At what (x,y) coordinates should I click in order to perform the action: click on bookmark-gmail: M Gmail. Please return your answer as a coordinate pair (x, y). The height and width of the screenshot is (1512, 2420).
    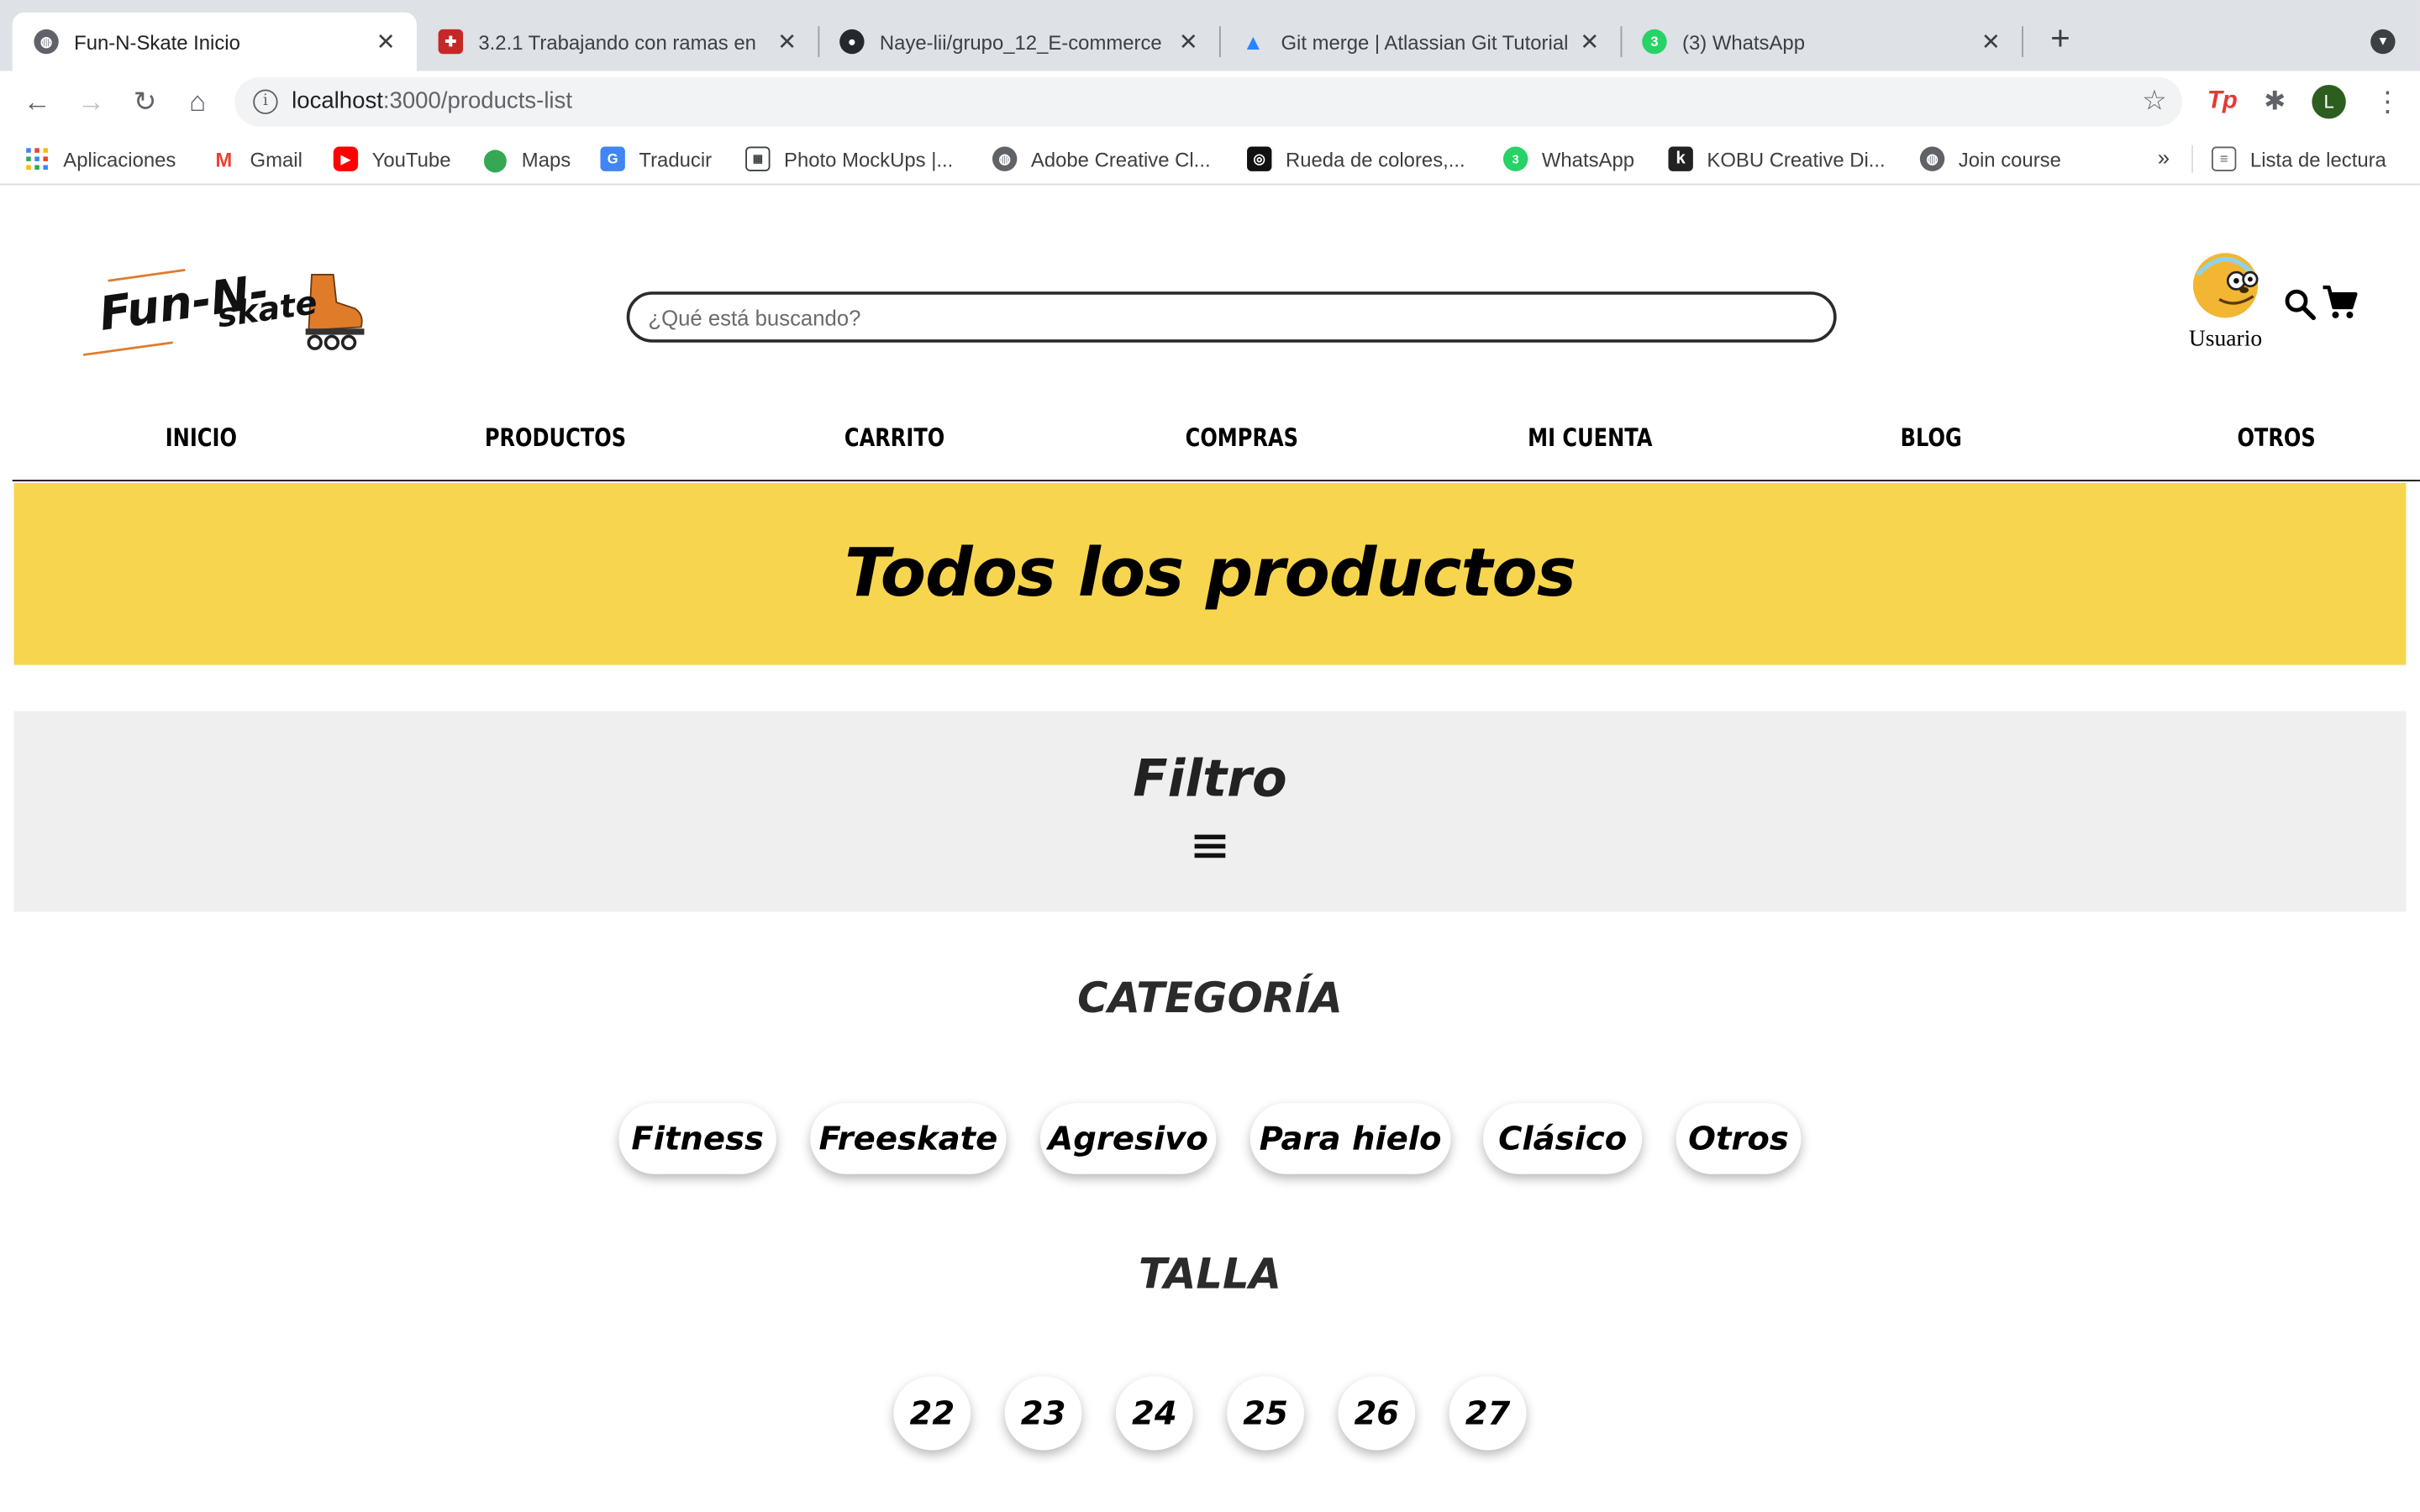
    Looking at the image, I should click on (257, 159).